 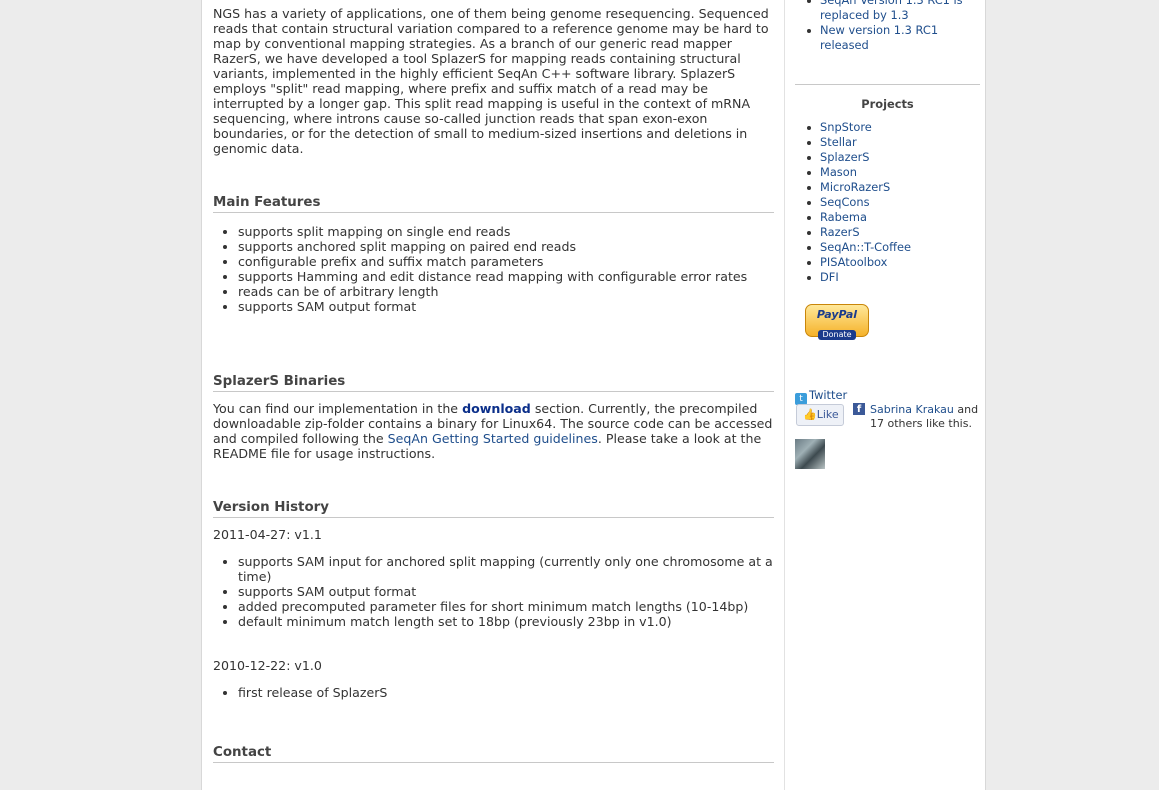 I want to click on paypal-logo: PayPal, so click(x=837, y=314).